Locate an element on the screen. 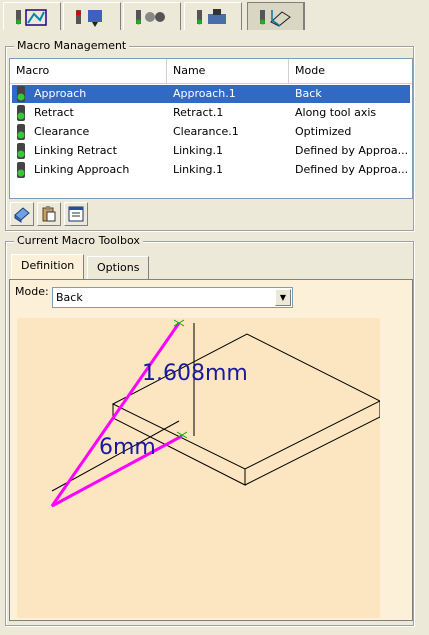  book-icon is located at coordinates (22, 215).